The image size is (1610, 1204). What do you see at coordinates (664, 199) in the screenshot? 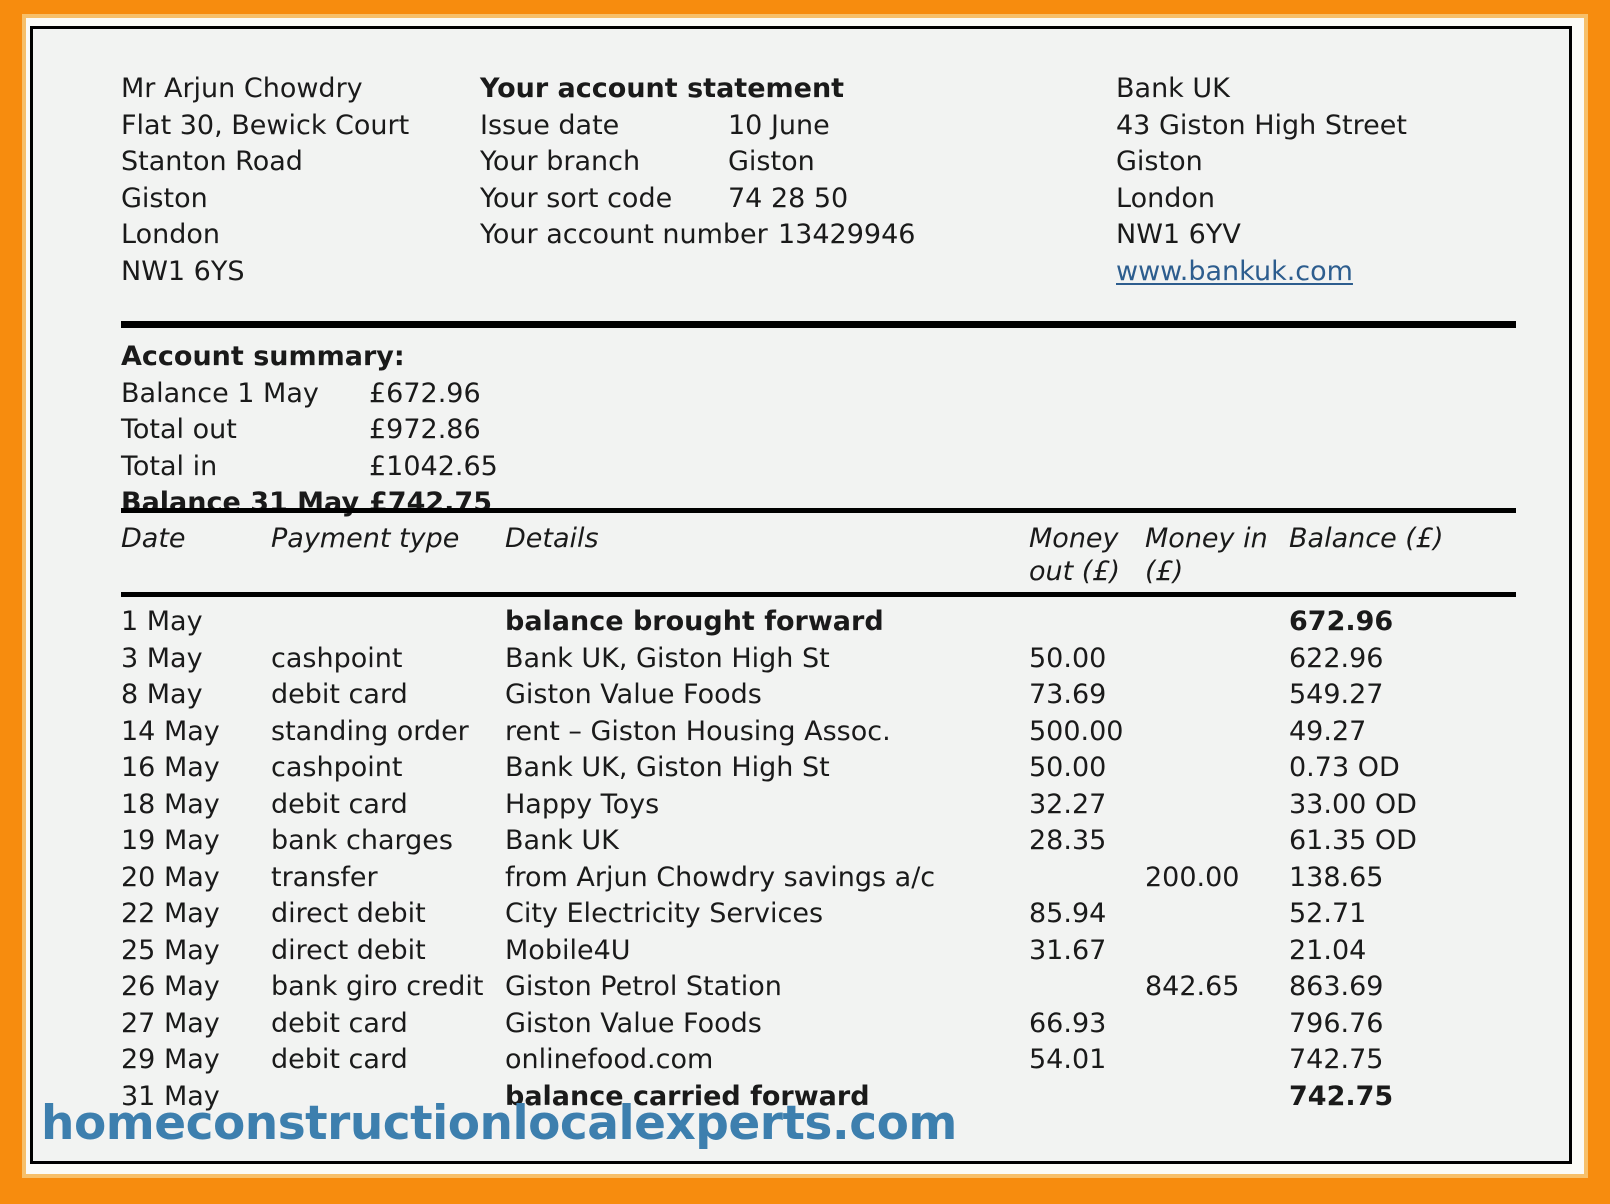
I see `sort-code-row: Your sort code 74 28 50` at bounding box center [664, 199].